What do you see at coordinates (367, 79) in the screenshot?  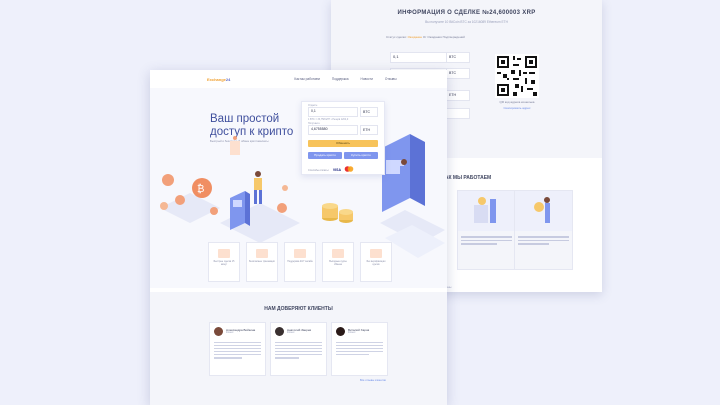 I see `nav-news: Новости` at bounding box center [367, 79].